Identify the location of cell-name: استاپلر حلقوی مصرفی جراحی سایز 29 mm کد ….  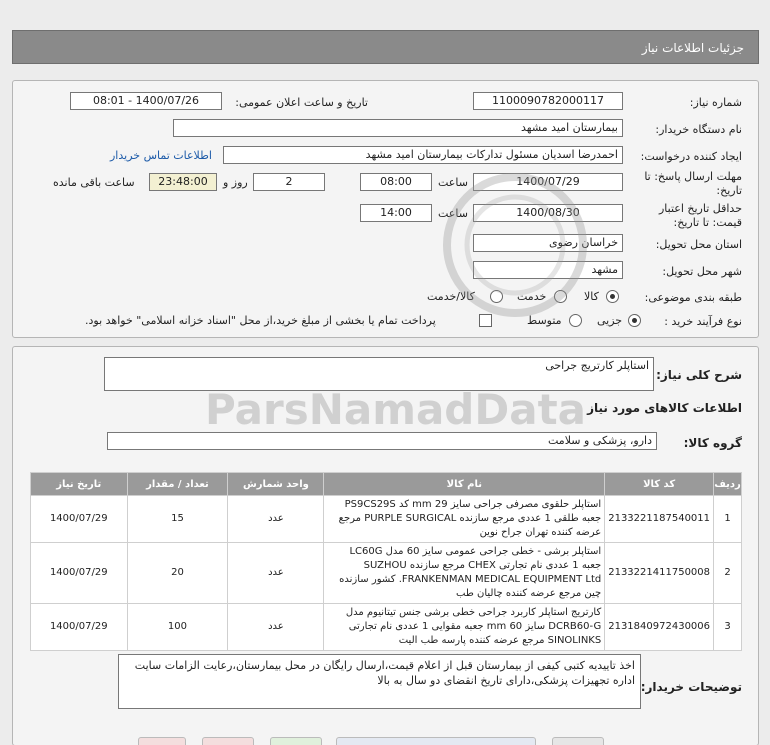
(464, 519).